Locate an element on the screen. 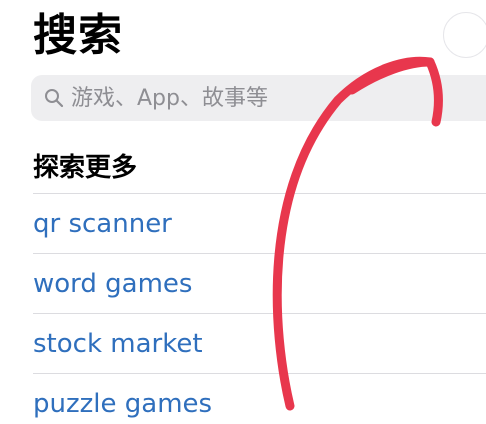 This screenshot has height=424, width=486. list-item-label: qr scanner is located at coordinates (102, 223).